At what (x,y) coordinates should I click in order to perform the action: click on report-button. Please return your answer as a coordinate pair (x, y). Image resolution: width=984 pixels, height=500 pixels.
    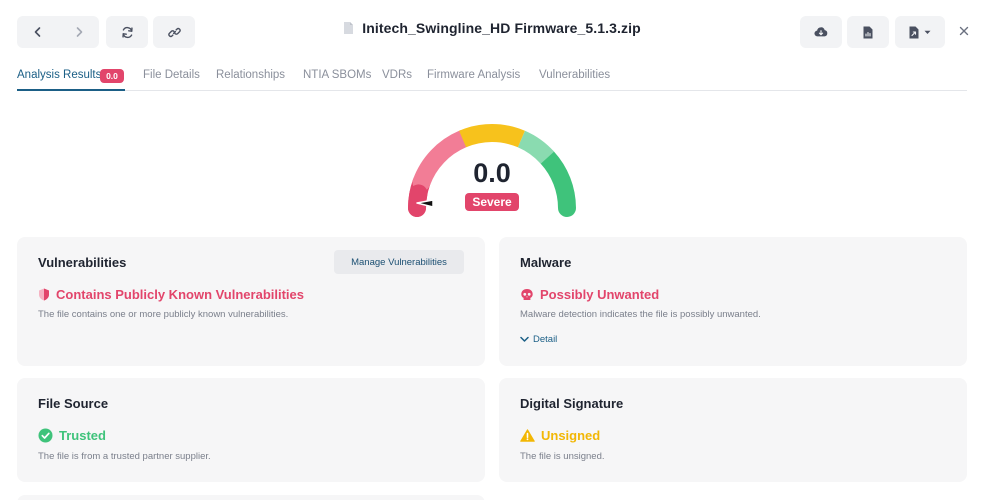
    Looking at the image, I should click on (868, 32).